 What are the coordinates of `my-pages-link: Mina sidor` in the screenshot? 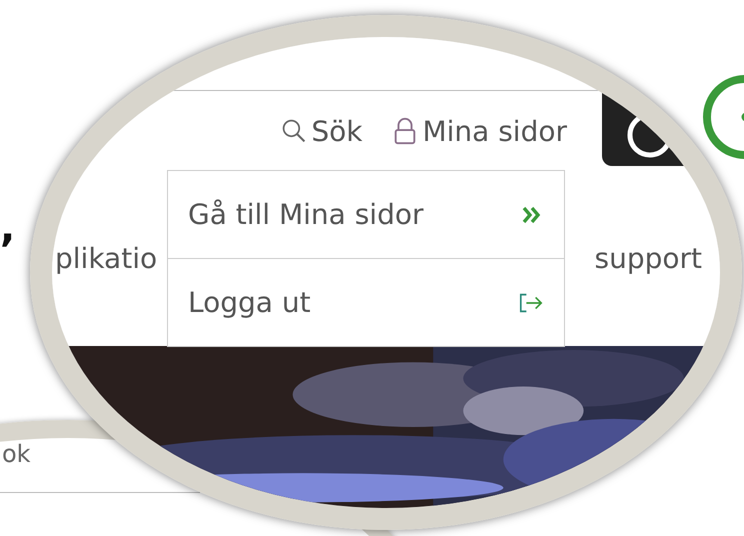 It's located at (479, 131).